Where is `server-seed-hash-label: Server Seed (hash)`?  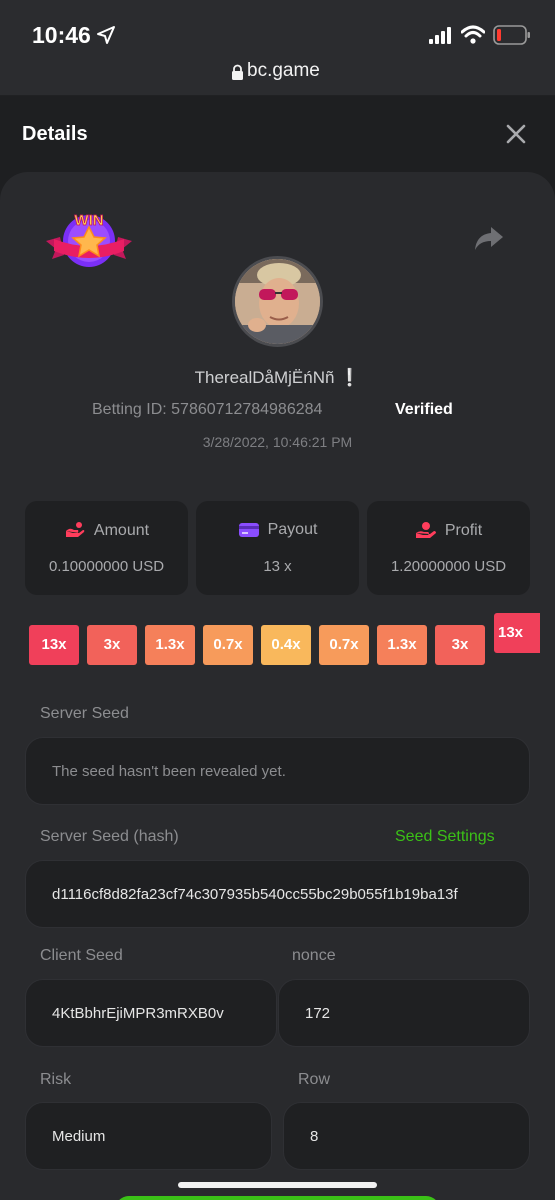 server-seed-hash-label: Server Seed (hash) is located at coordinates (109, 836).